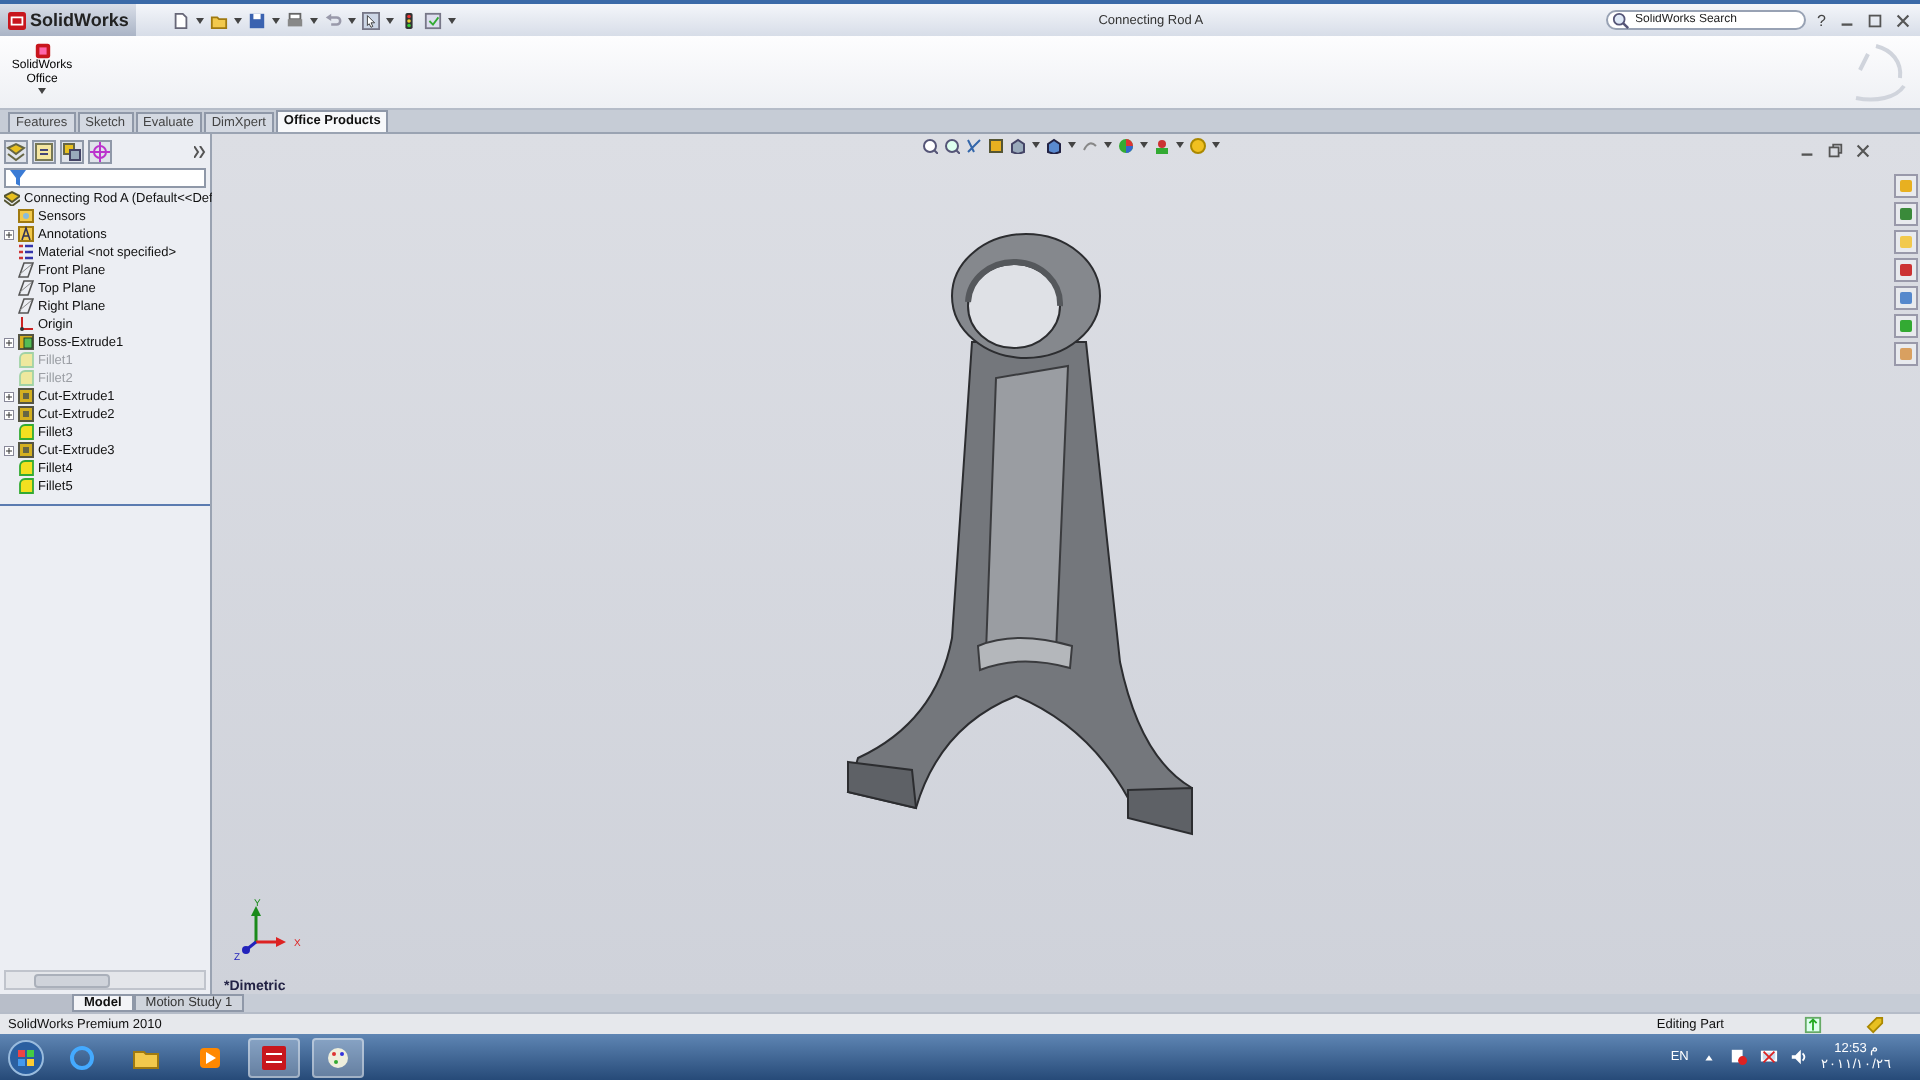 This screenshot has width=1920, height=1080. Describe the element at coordinates (1769, 1057) in the screenshot. I see `network-icon` at that location.